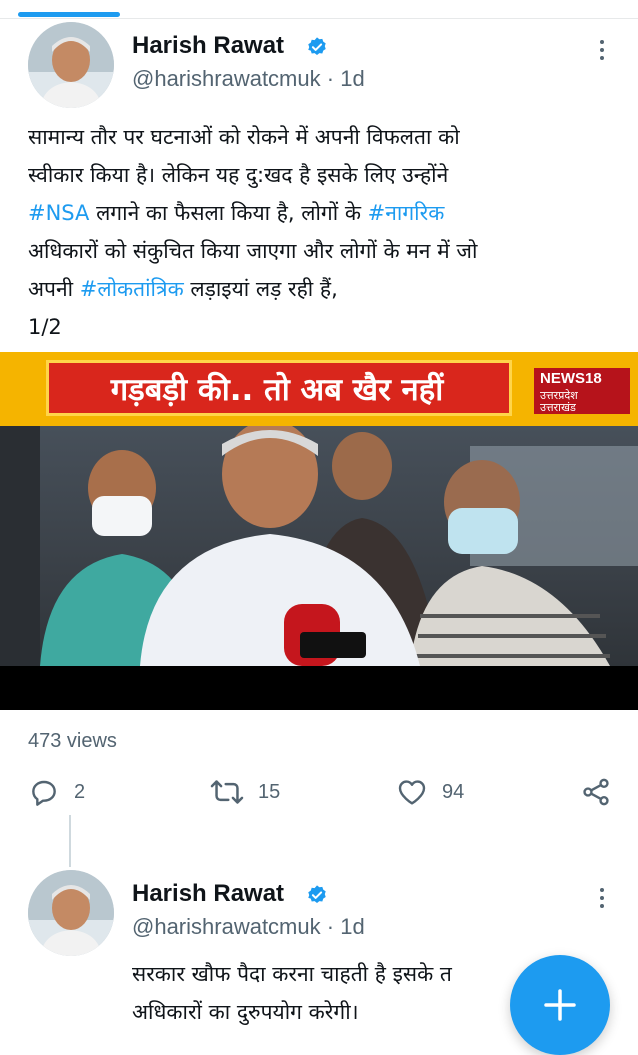  What do you see at coordinates (80, 791) in the screenshot?
I see `reply-count: 2` at bounding box center [80, 791].